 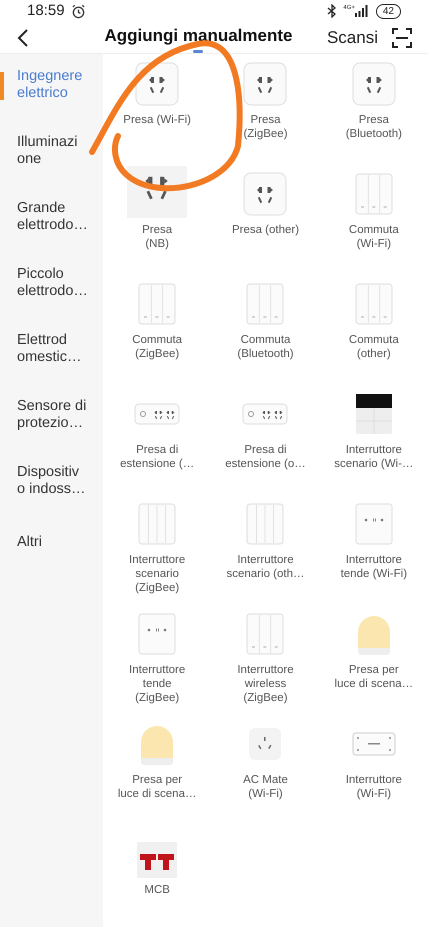 What do you see at coordinates (41, 85) in the screenshot?
I see `category-item: Ingegnere elettrico` at bounding box center [41, 85].